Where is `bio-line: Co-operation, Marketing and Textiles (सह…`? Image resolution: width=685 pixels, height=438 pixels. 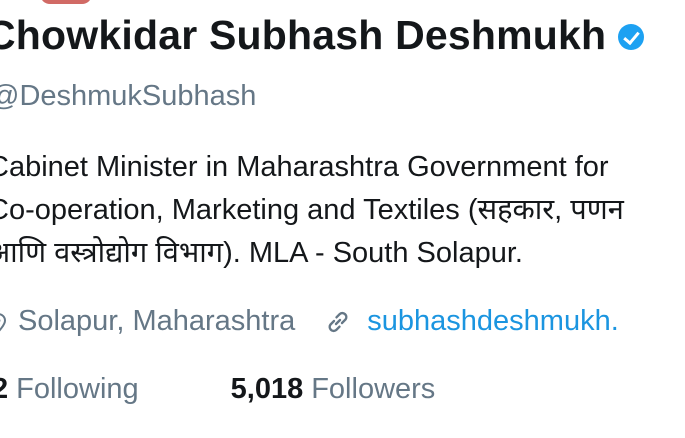
bio-line: Co-operation, Marketing and Textiles (सह… is located at coordinates (312, 210).